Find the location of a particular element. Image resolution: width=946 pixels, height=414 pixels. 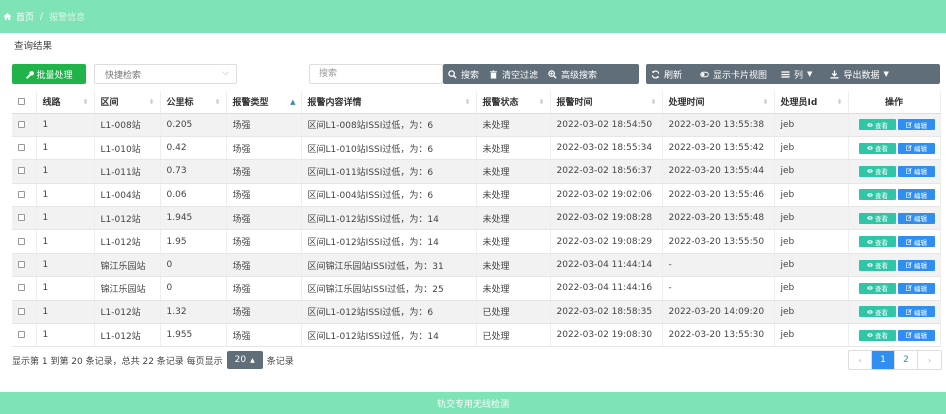

batch-process-button: 批量处理 is located at coordinates (49, 74).